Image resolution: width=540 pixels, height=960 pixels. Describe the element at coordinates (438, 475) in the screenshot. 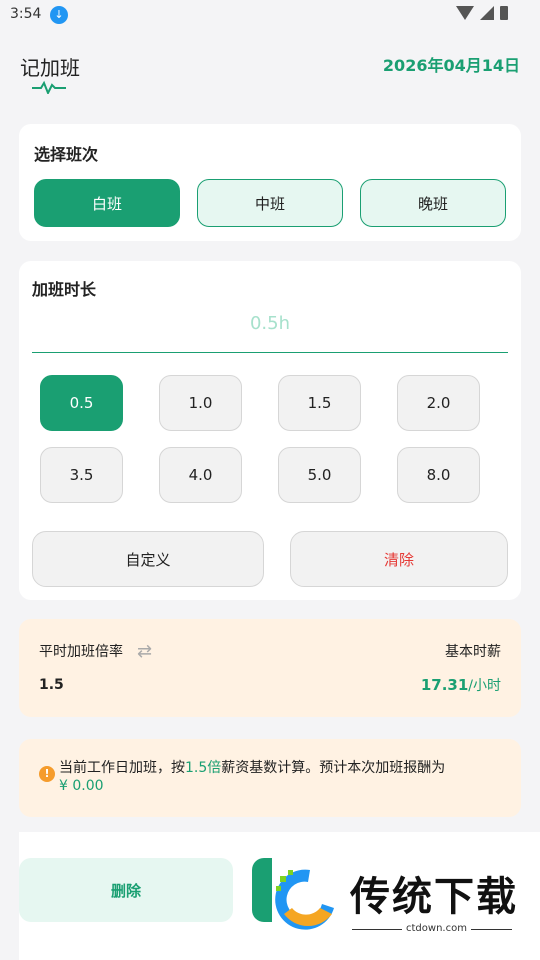

I see `hour-chip: 8.0` at that location.